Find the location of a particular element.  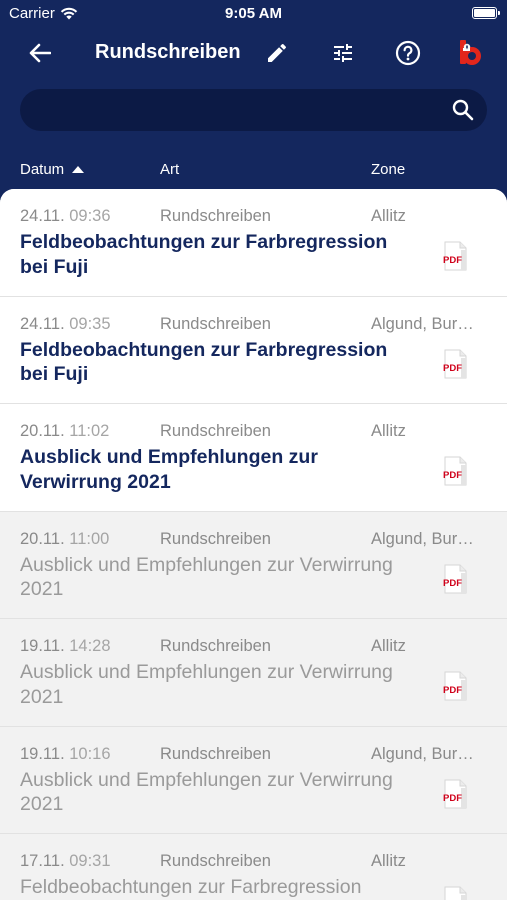

brand-logo is located at coordinates (471, 53).